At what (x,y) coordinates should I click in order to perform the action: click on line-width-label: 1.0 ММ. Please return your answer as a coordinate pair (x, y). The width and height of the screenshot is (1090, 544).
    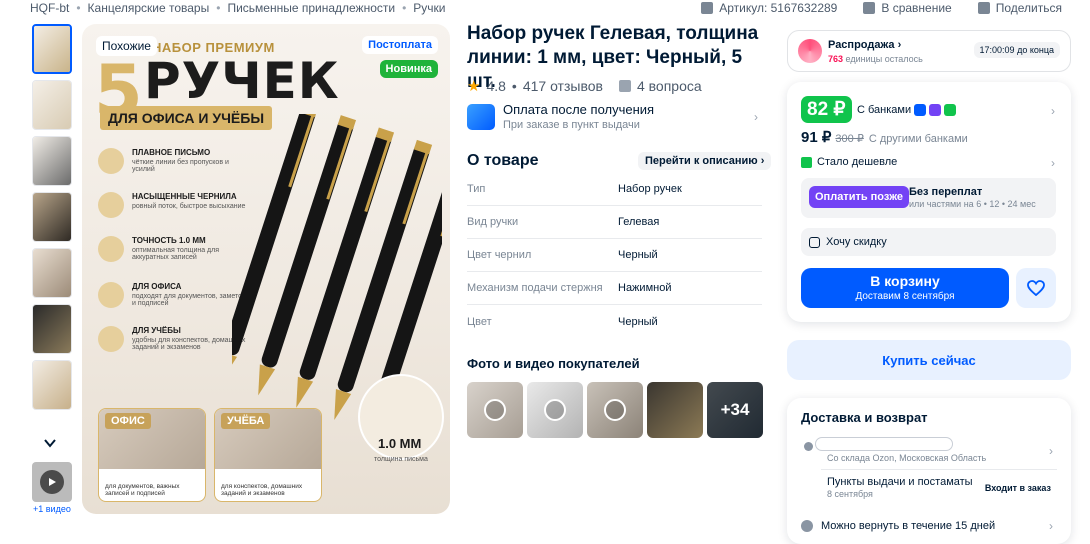
    Looking at the image, I should click on (400, 443).